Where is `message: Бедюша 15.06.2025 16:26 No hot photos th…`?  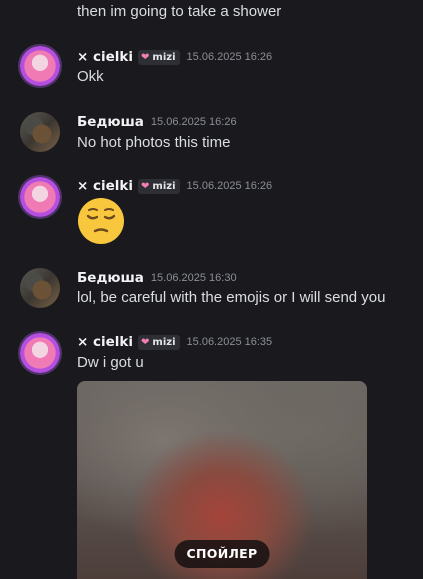
message: Бедюша 15.06.2025 16:26 No hot photos th… is located at coordinates (205, 135).